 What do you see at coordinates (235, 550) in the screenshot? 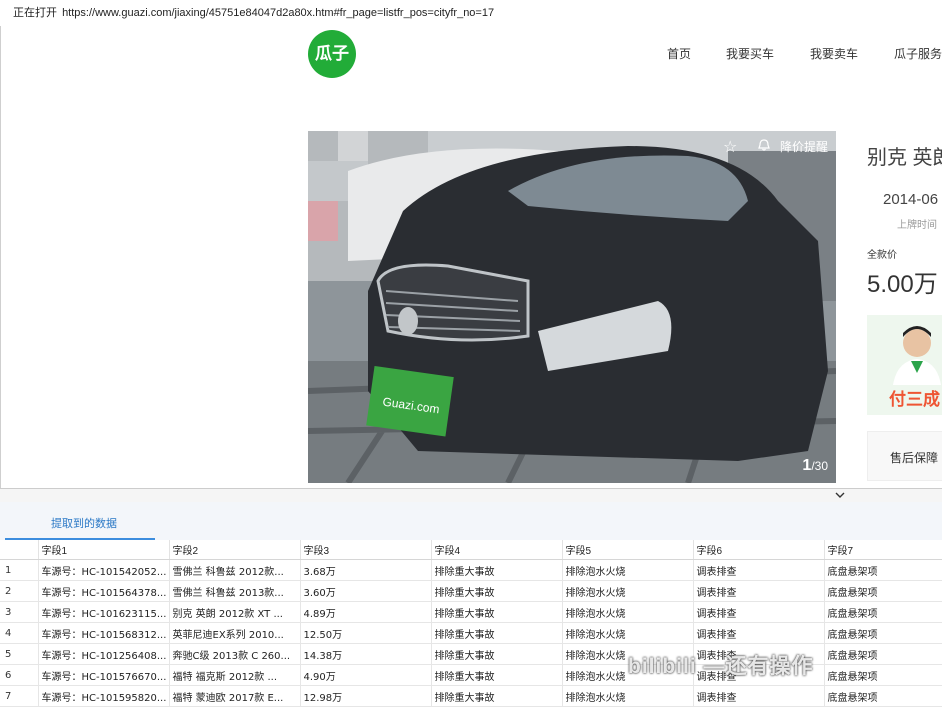
I see `column-header: 字段2` at bounding box center [235, 550].